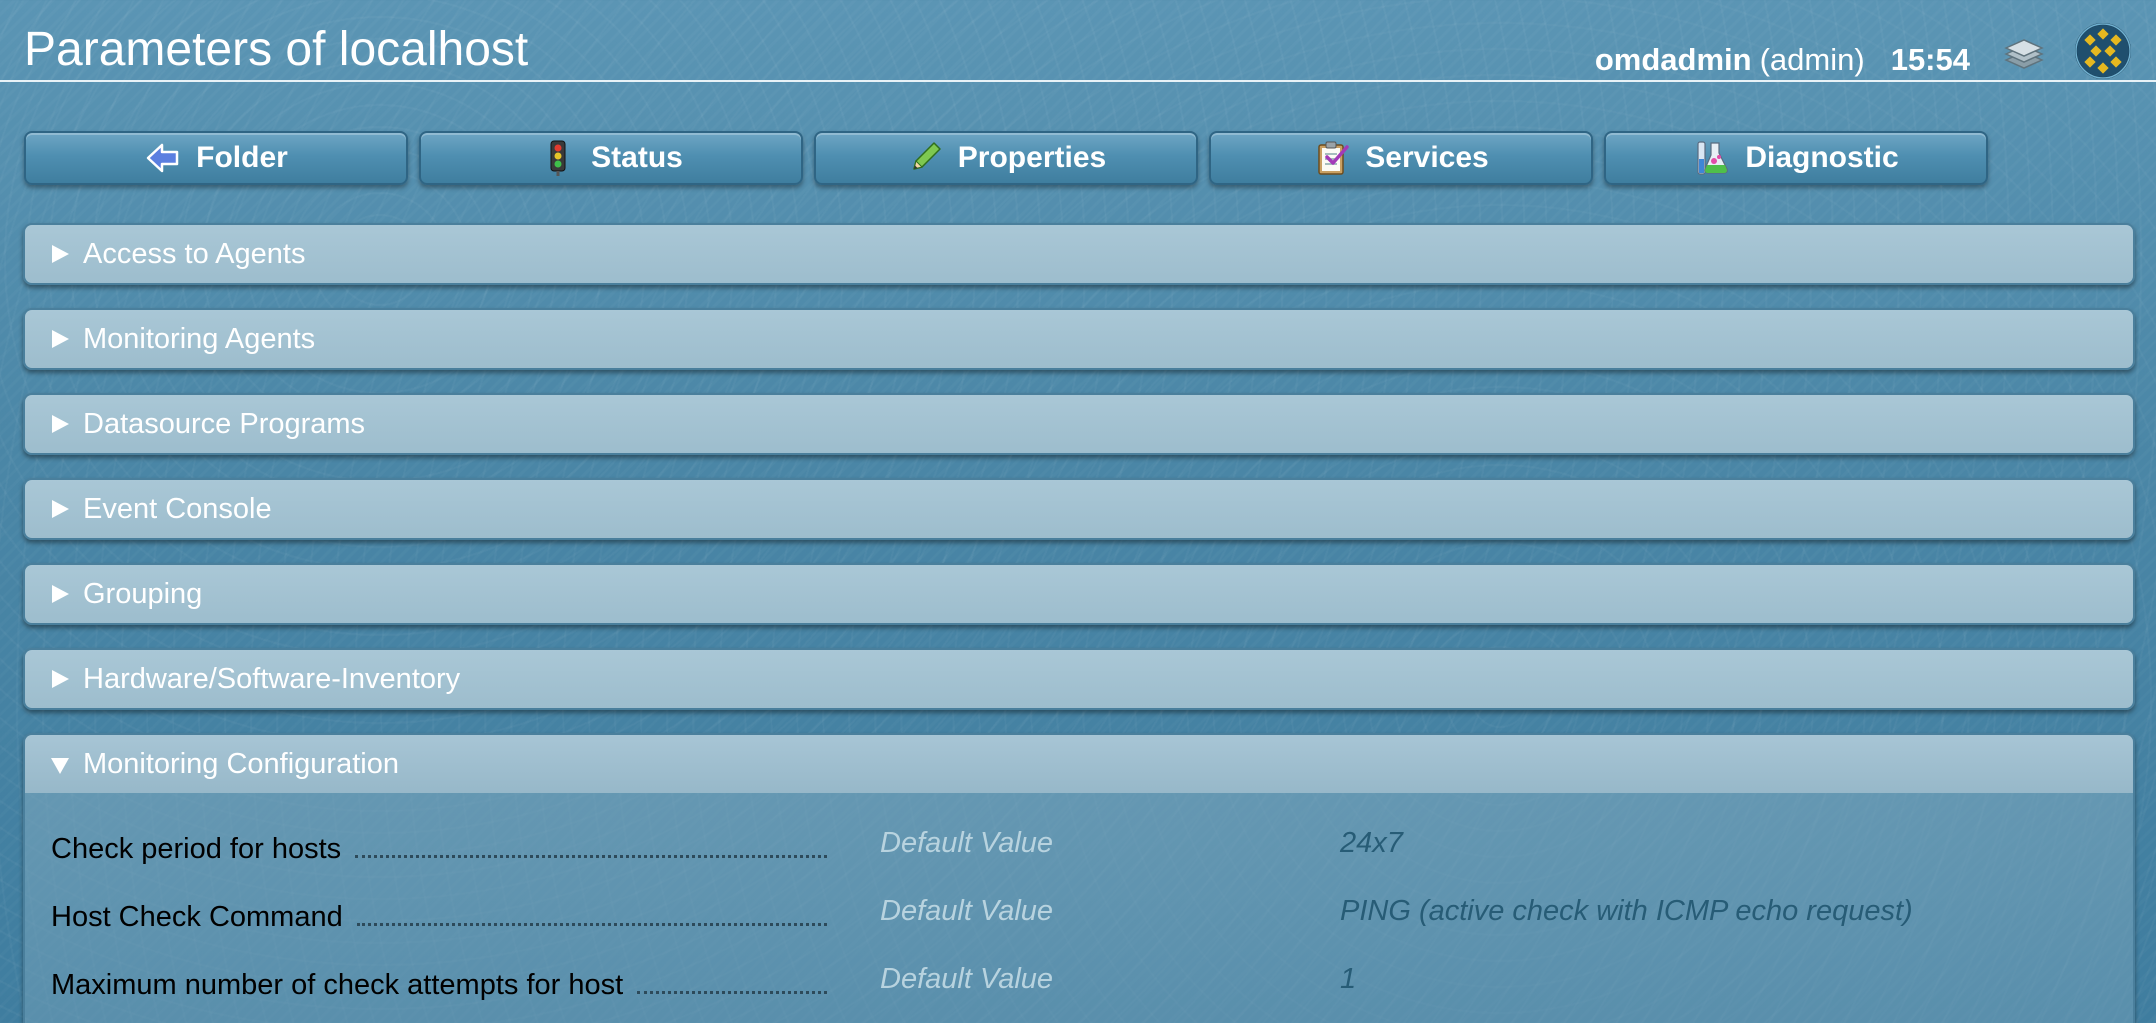 This screenshot has width=2156, height=1023. I want to click on properties-button: Properties, so click(1006, 158).